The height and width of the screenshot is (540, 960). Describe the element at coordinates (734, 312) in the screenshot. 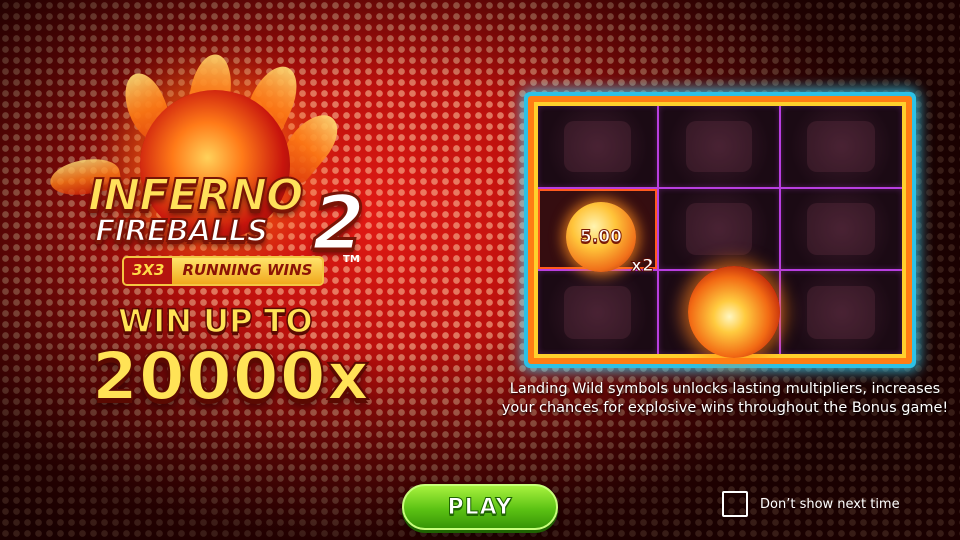

I see `fireball-symbol-icon` at that location.